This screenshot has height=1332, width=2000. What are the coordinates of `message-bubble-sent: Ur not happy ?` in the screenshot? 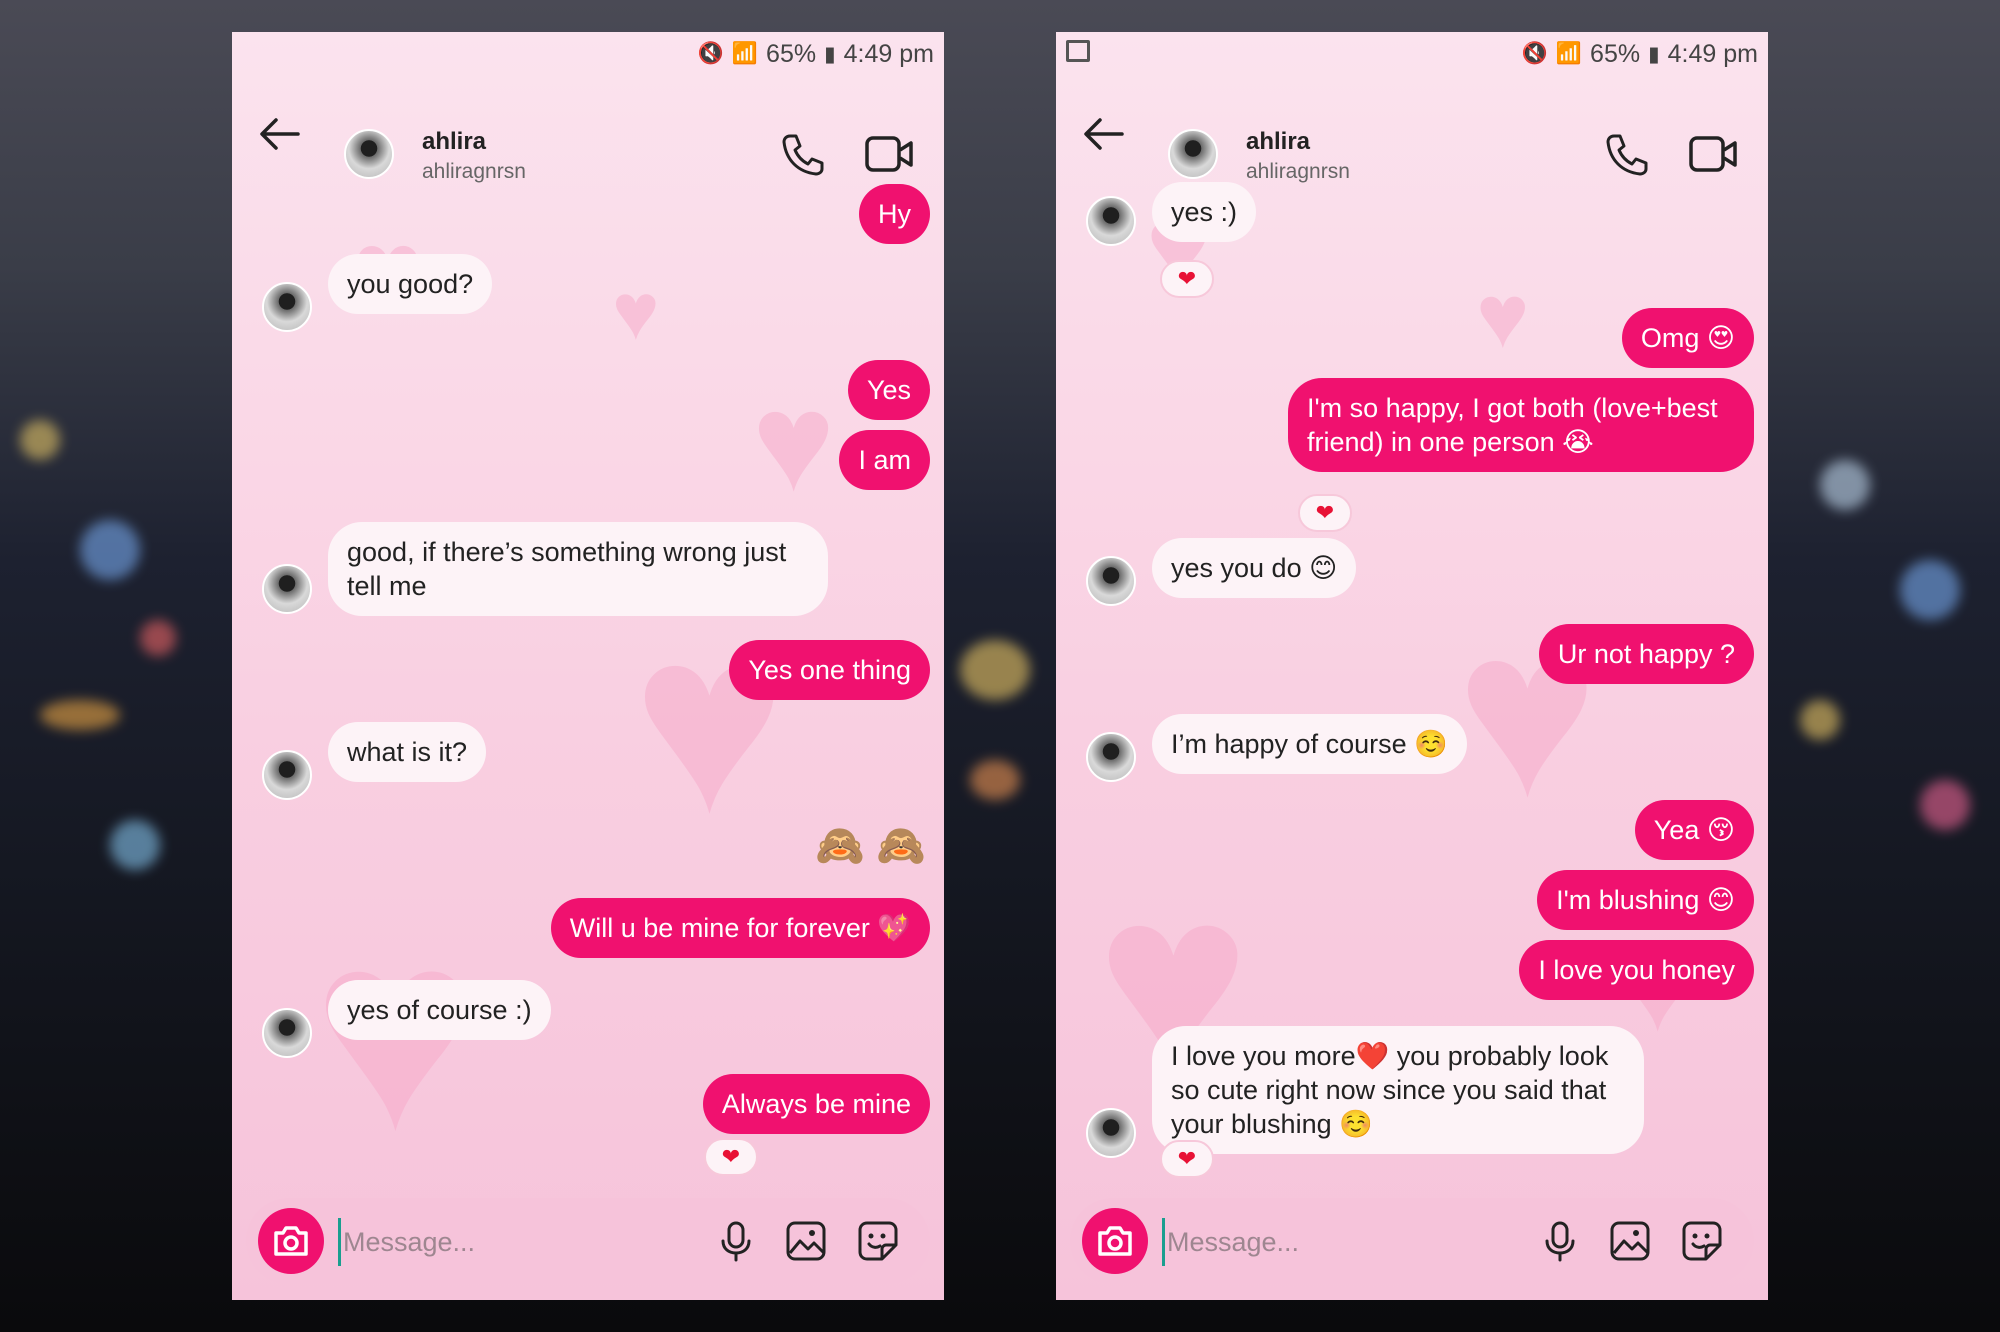 It's located at (1646, 654).